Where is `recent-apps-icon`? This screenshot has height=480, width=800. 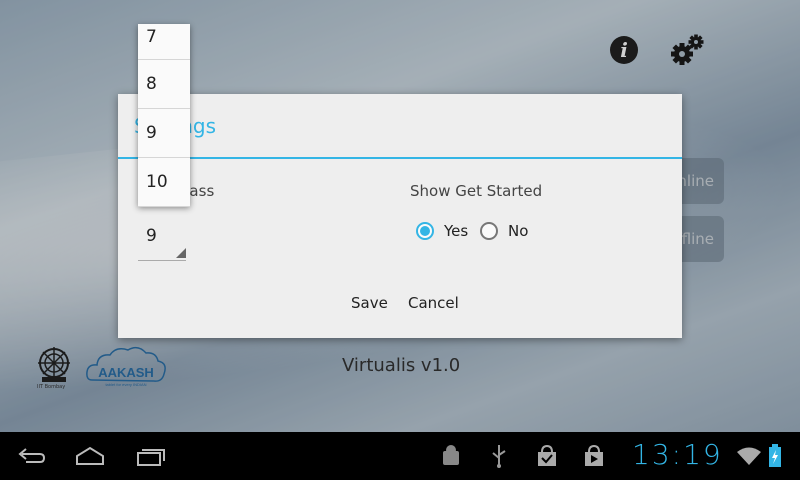 recent-apps-icon is located at coordinates (151, 456).